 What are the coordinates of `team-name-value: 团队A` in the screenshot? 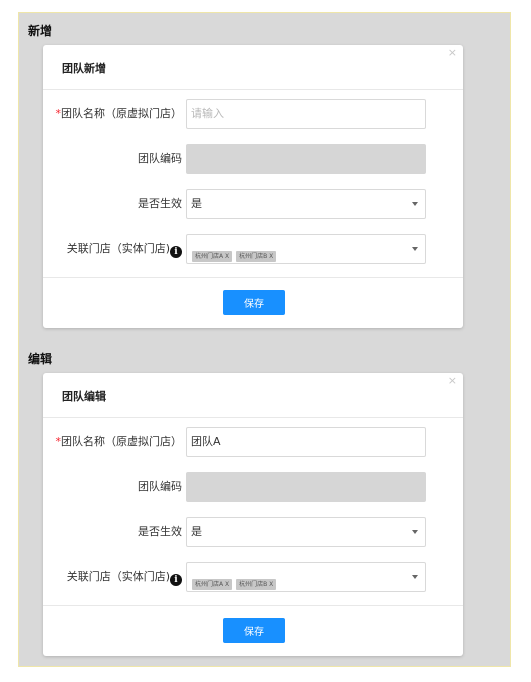 It's located at (206, 441).